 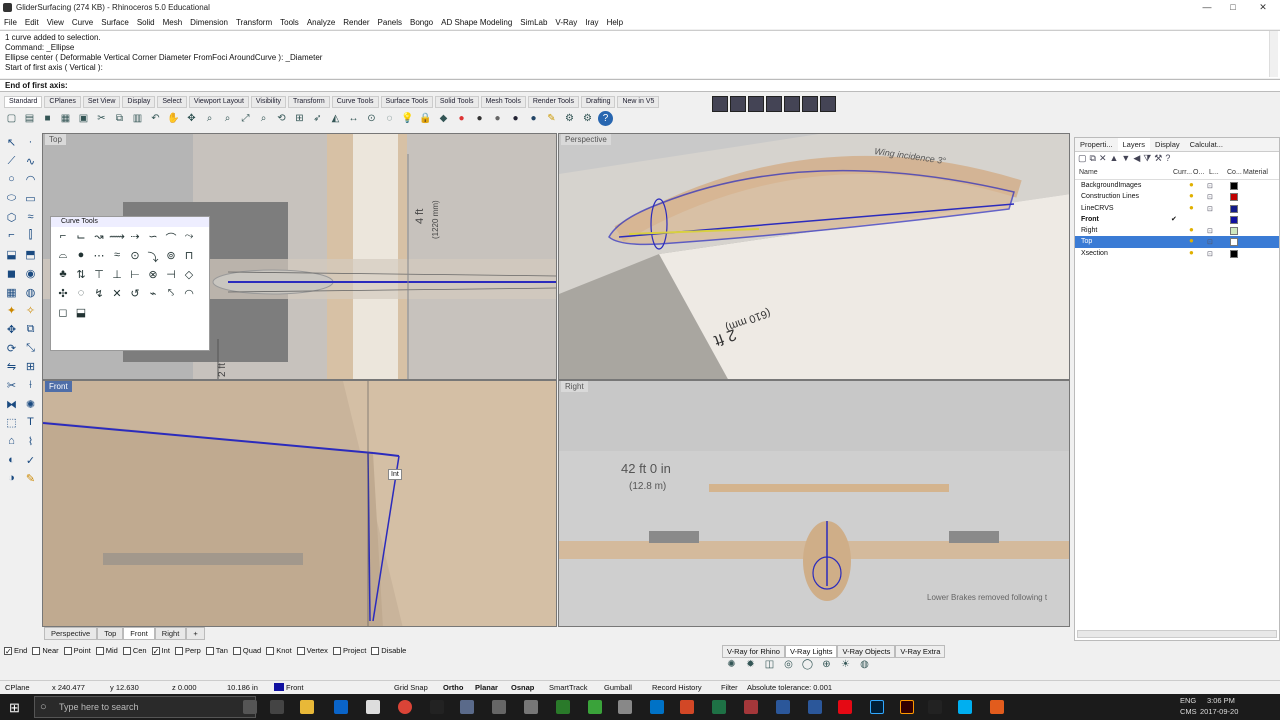 What do you see at coordinates (30, 369) in the screenshot?
I see `array-icon: ⊞` at bounding box center [30, 369].